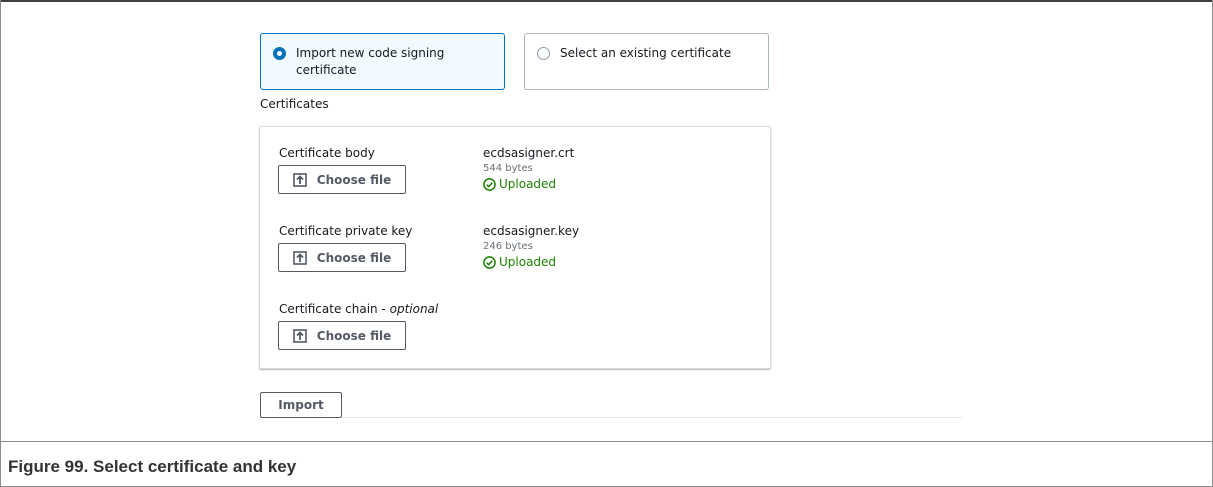 This screenshot has width=1213, height=487. Describe the element at coordinates (531, 231) in the screenshot. I see `private-key-file-name: ecdsasigner.key` at that location.